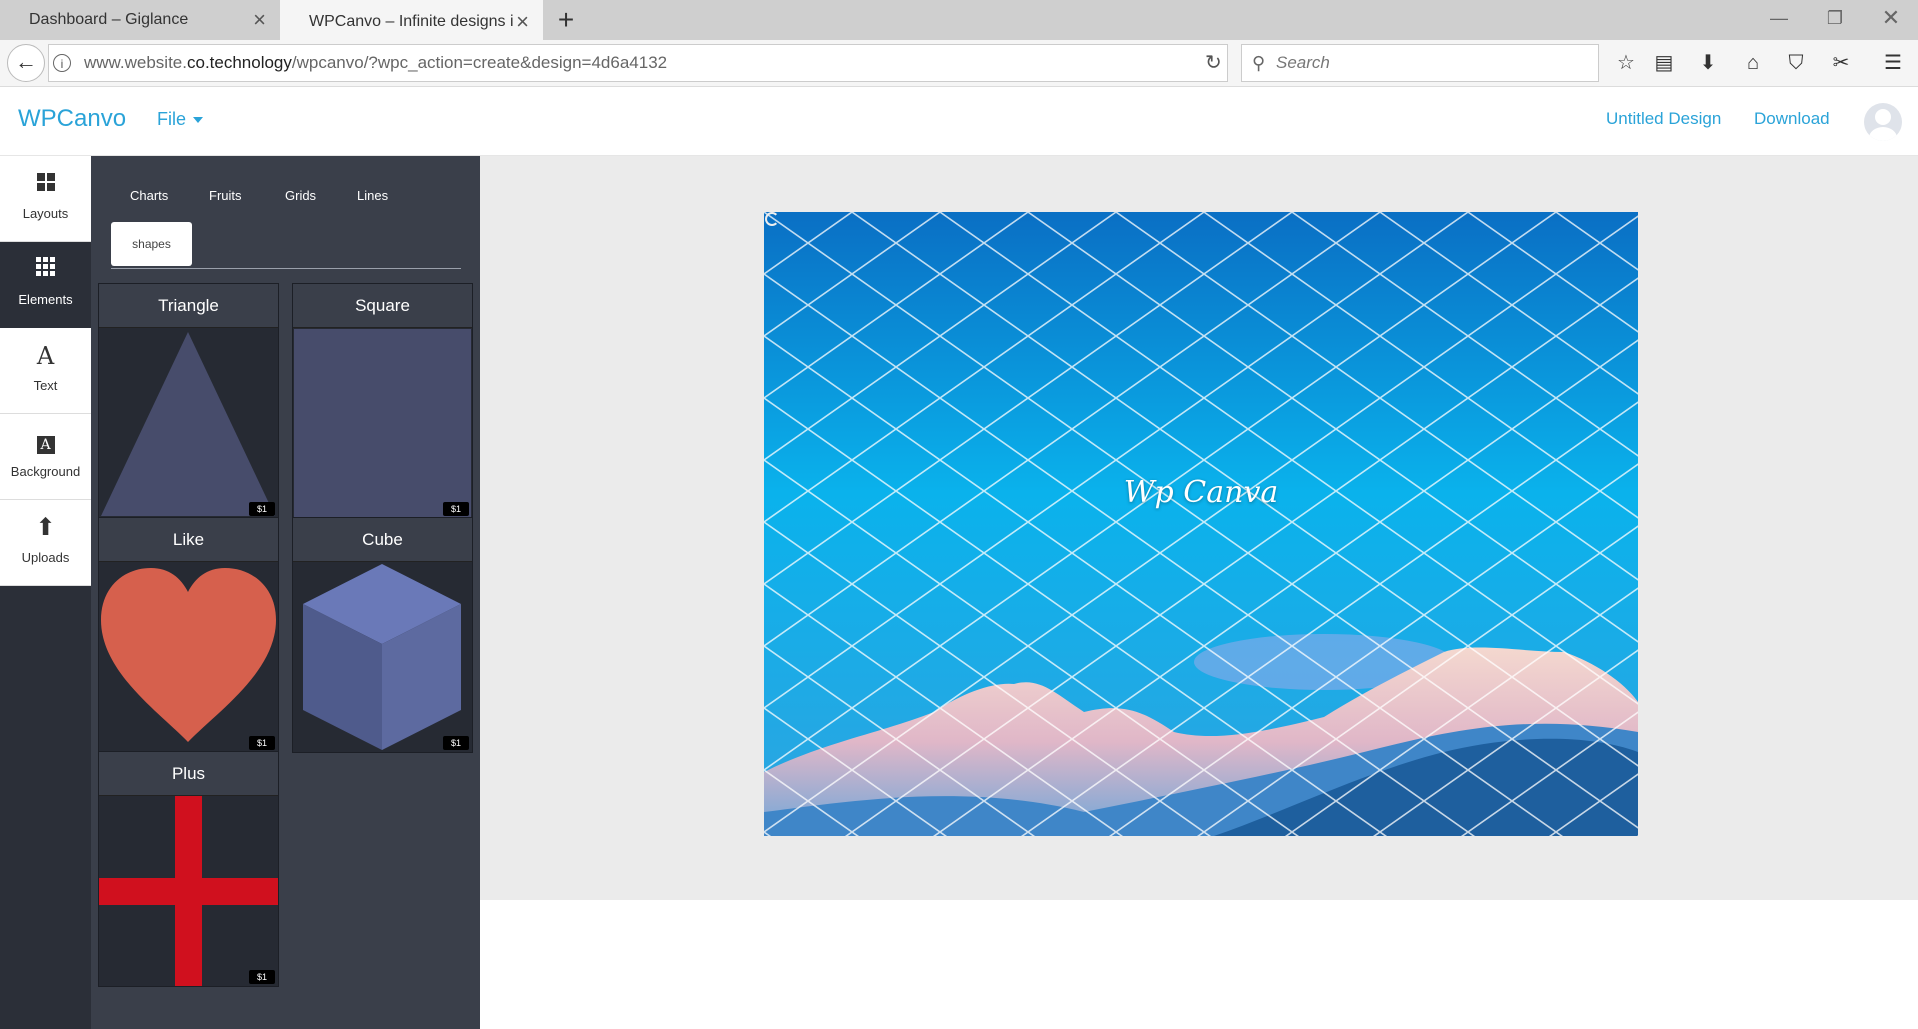 The width and height of the screenshot is (1918, 1029). I want to click on layouts-icon, so click(45, 184).